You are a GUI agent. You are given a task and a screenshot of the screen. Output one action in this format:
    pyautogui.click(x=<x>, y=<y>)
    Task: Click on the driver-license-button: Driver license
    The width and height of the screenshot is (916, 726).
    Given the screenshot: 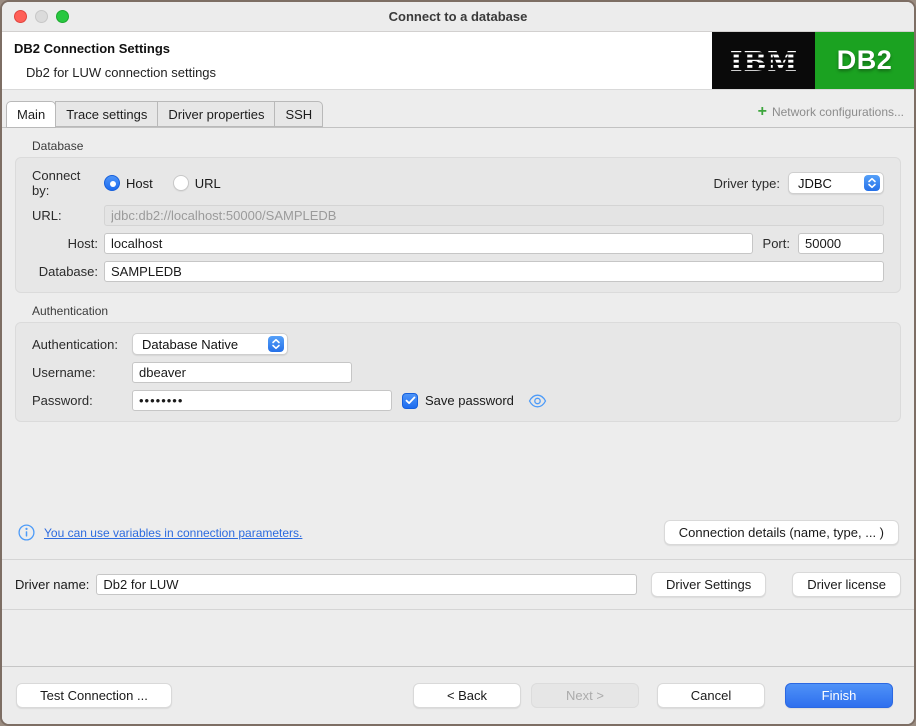 What is the action you would take?
    pyautogui.click(x=846, y=584)
    